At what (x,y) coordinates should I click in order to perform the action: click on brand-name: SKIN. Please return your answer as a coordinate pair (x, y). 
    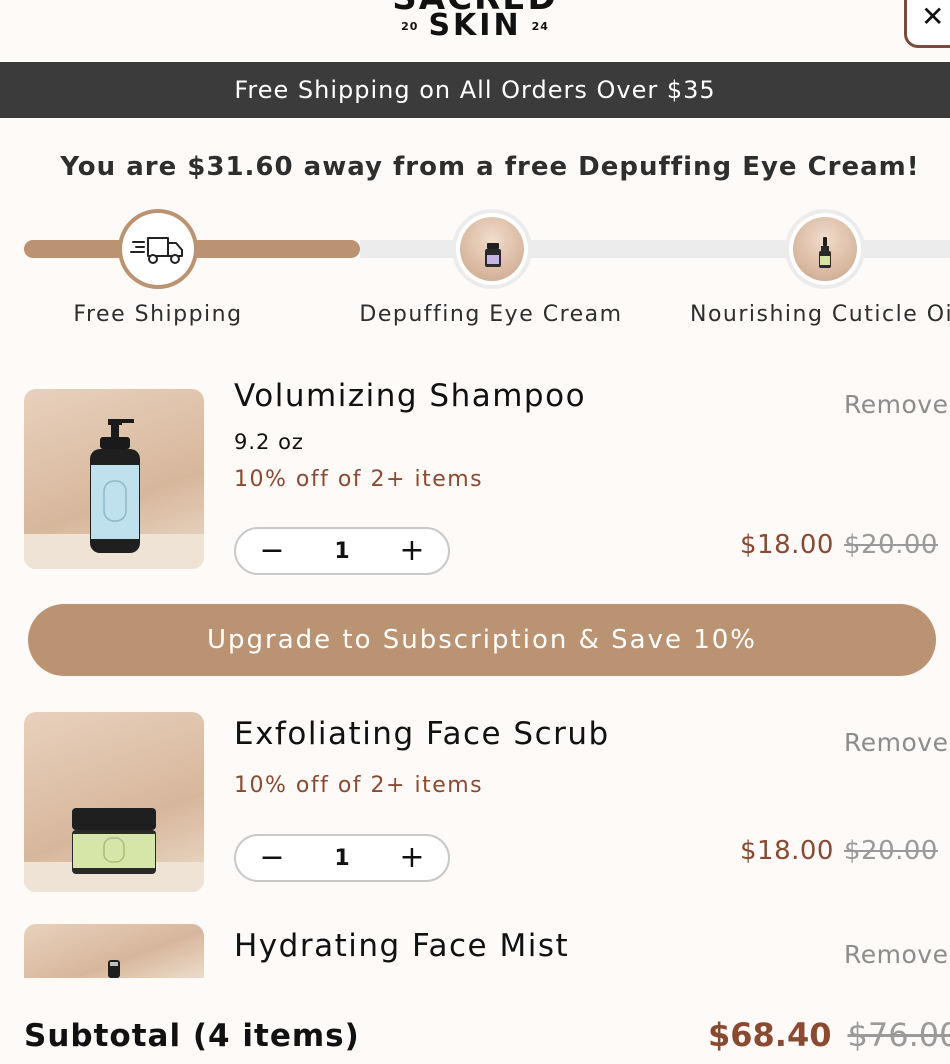
    Looking at the image, I should click on (475, 25).